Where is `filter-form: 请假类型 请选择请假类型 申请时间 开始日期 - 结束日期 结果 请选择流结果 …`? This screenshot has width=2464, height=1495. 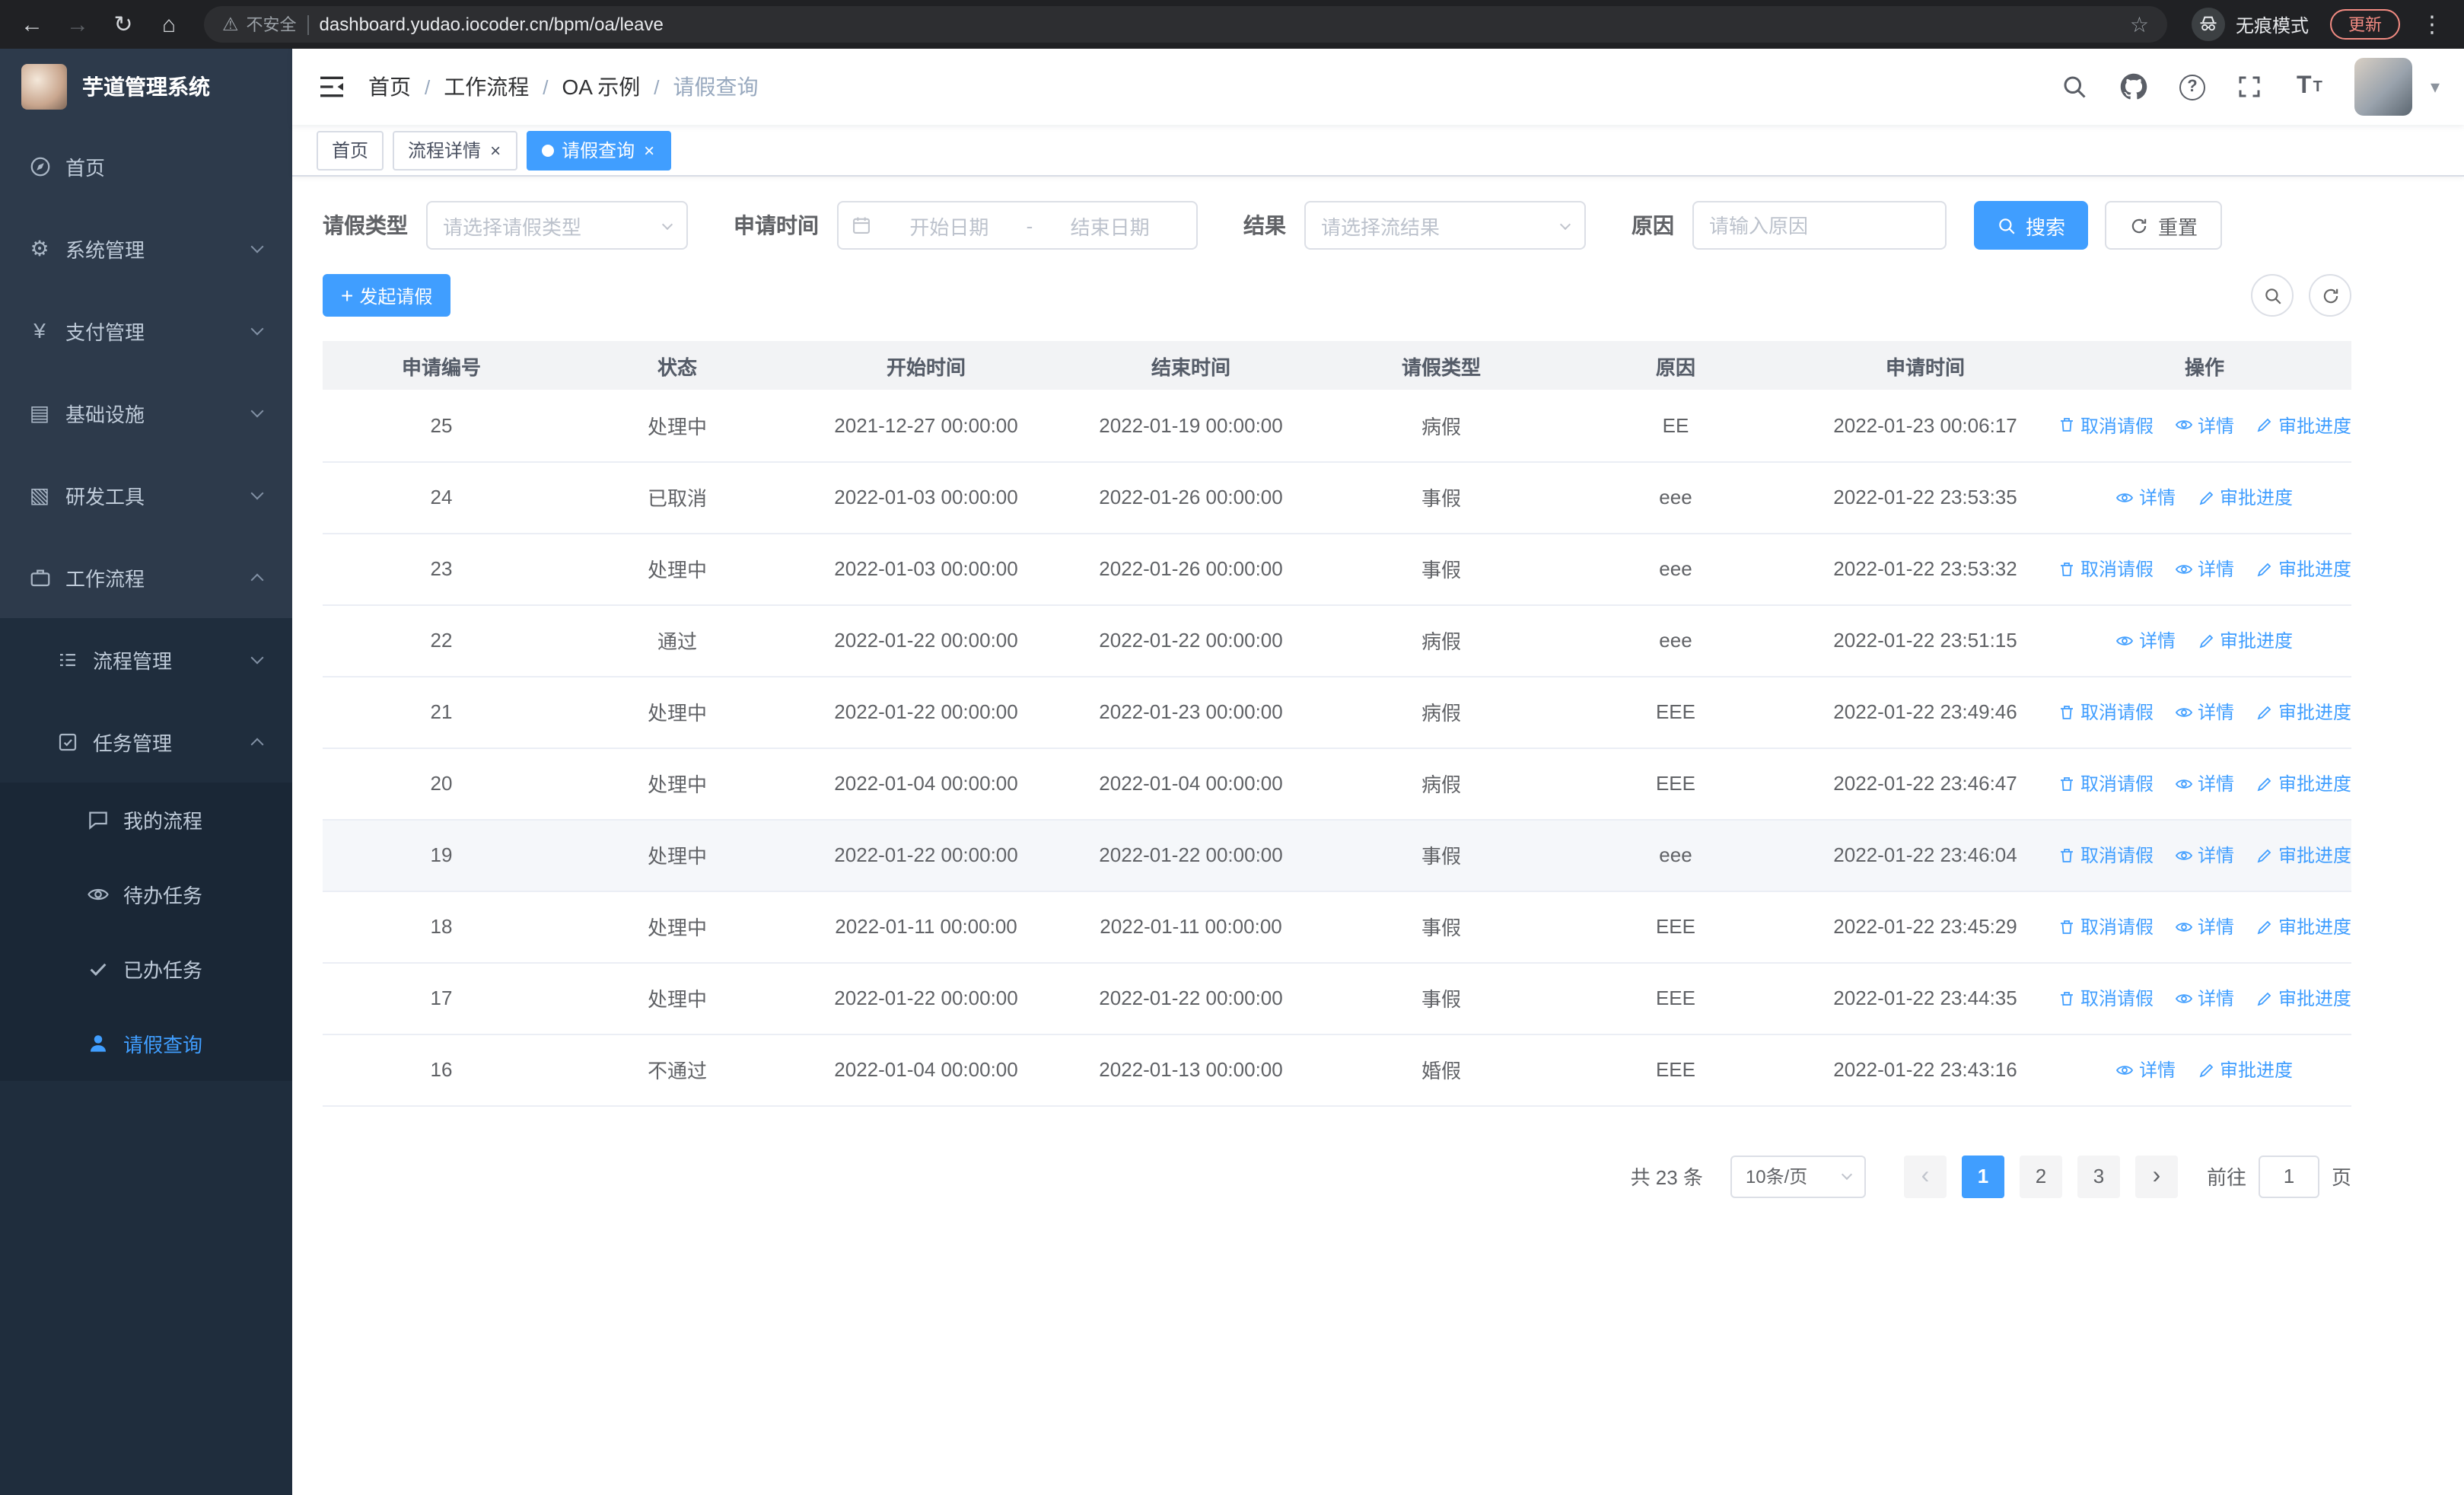 filter-form: 请假类型 请选择请假类型 申请时间 开始日期 - 结束日期 结果 请选择流结果 … is located at coordinates (1337, 225).